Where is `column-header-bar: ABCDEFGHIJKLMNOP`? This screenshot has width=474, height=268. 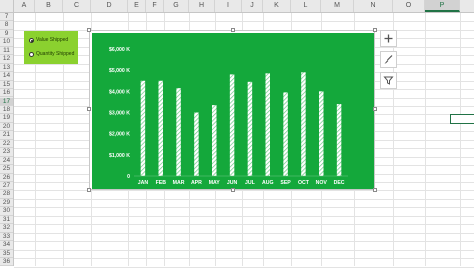 column-header-bar: ABCDEFGHIJKLMNOP is located at coordinates (237, 6).